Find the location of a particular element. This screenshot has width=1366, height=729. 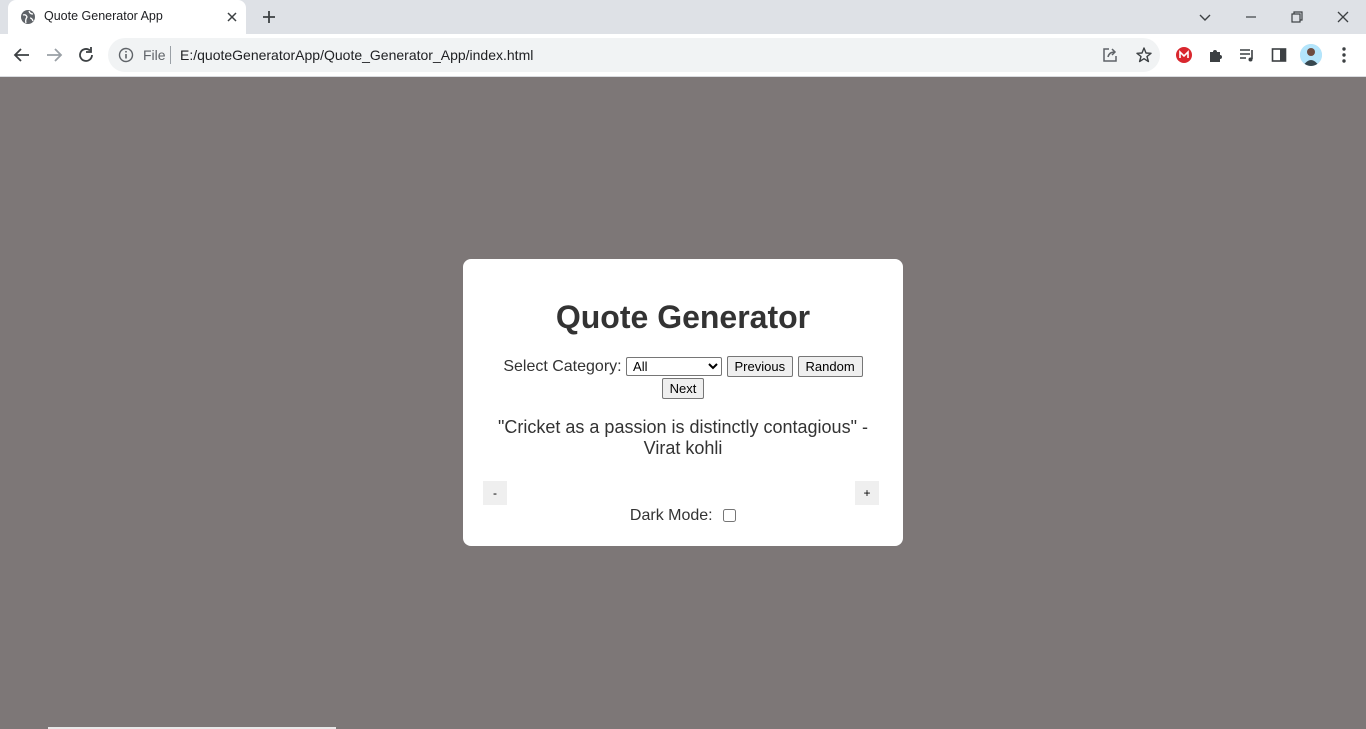

avatar is located at coordinates (1311, 55).